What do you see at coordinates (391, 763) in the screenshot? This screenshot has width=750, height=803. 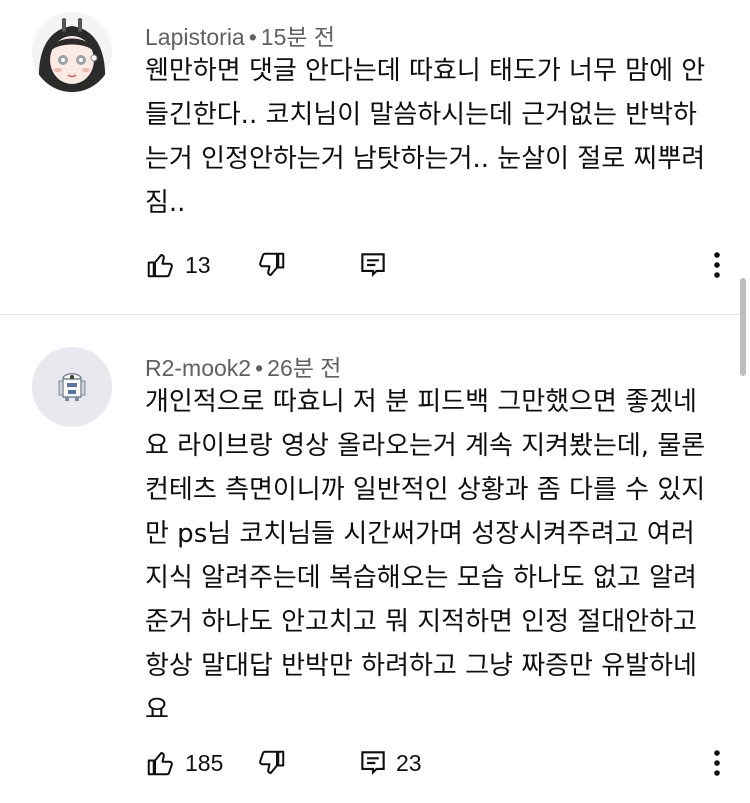 I see `reply-button: 23` at bounding box center [391, 763].